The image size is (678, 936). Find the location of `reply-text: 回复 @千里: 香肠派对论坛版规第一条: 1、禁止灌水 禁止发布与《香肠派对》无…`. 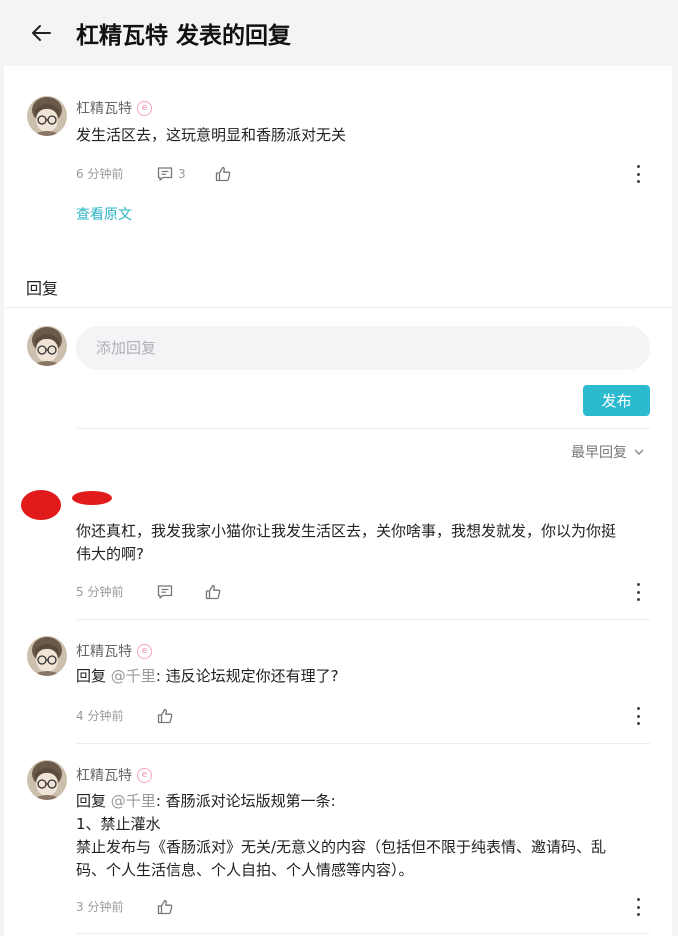

reply-text: 回复 @千里: 香肠派对论坛版规第一条: 1、禁止灌水 禁止发布与《香肠派对》无… is located at coordinates (341, 835).